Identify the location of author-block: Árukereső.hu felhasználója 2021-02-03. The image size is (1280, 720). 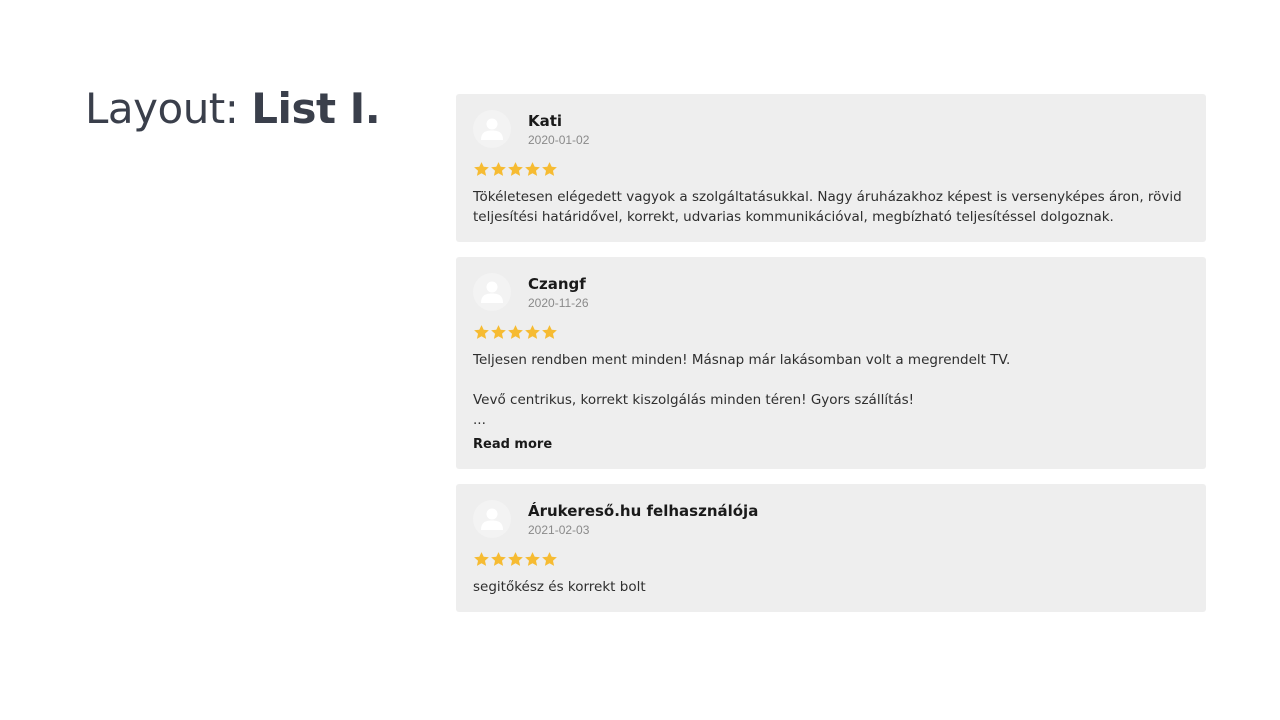
(643, 518).